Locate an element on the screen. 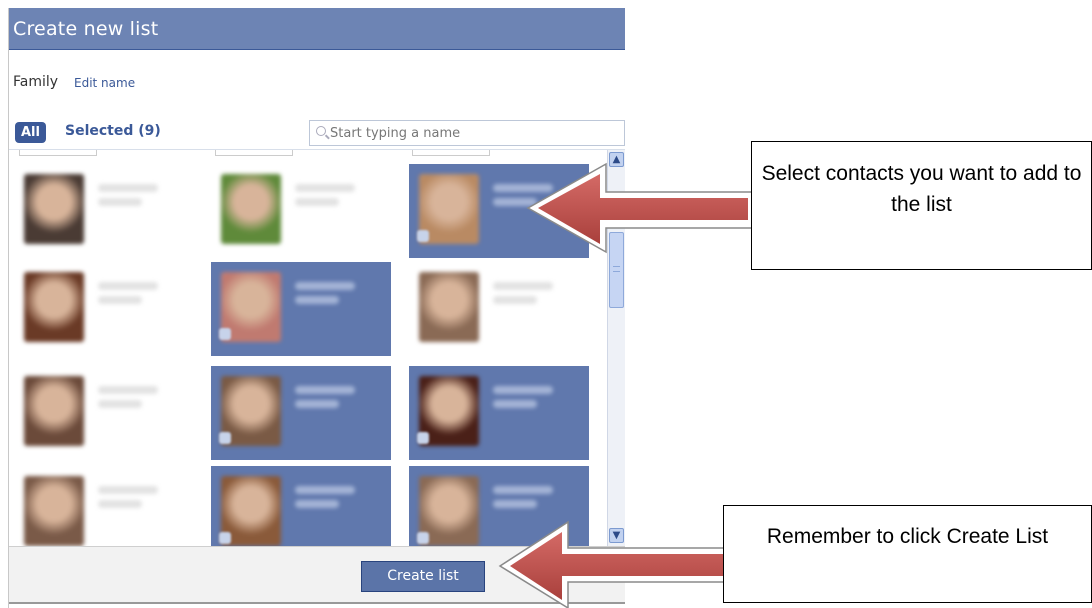 This screenshot has height=608, width=1092. dialog-title: Create new list is located at coordinates (86, 29).